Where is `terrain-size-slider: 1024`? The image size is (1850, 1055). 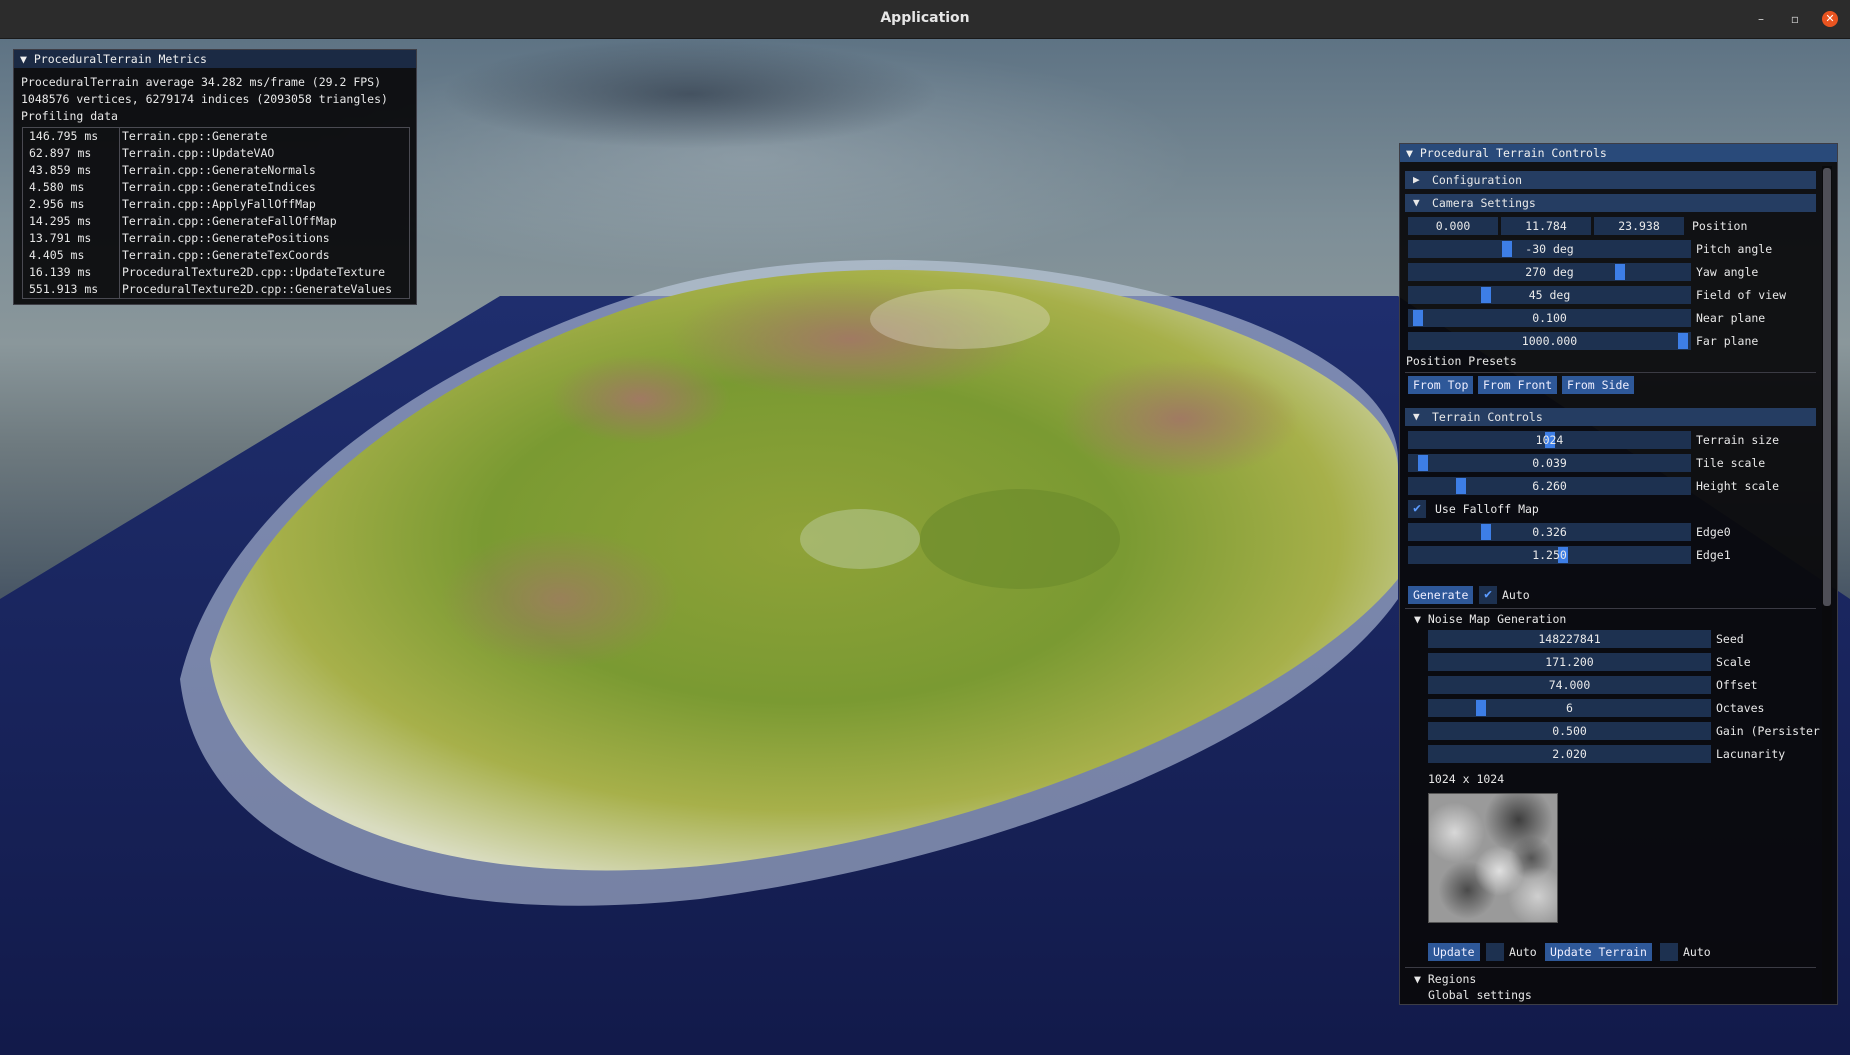 terrain-size-slider: 1024 is located at coordinates (1549, 440).